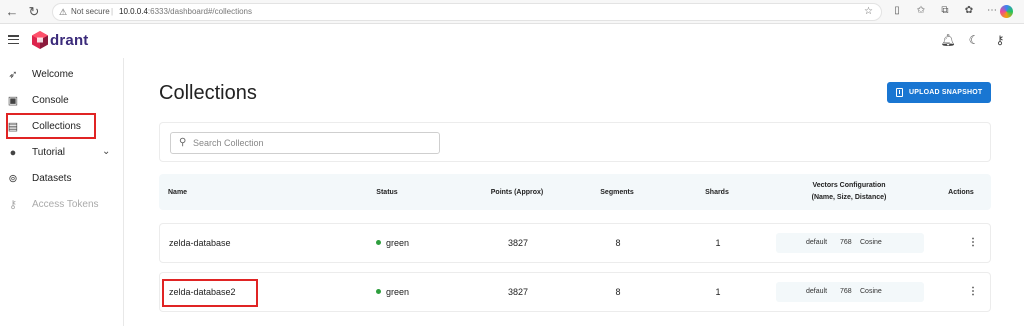 The width and height of the screenshot is (1024, 326). What do you see at coordinates (12, 12) in the screenshot?
I see `back-icon: ←` at bounding box center [12, 12].